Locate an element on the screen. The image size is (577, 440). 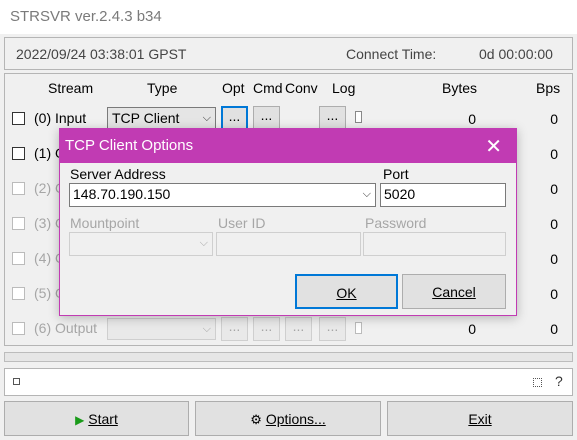
mountpoint-label: Mountpoint is located at coordinates (105, 223).